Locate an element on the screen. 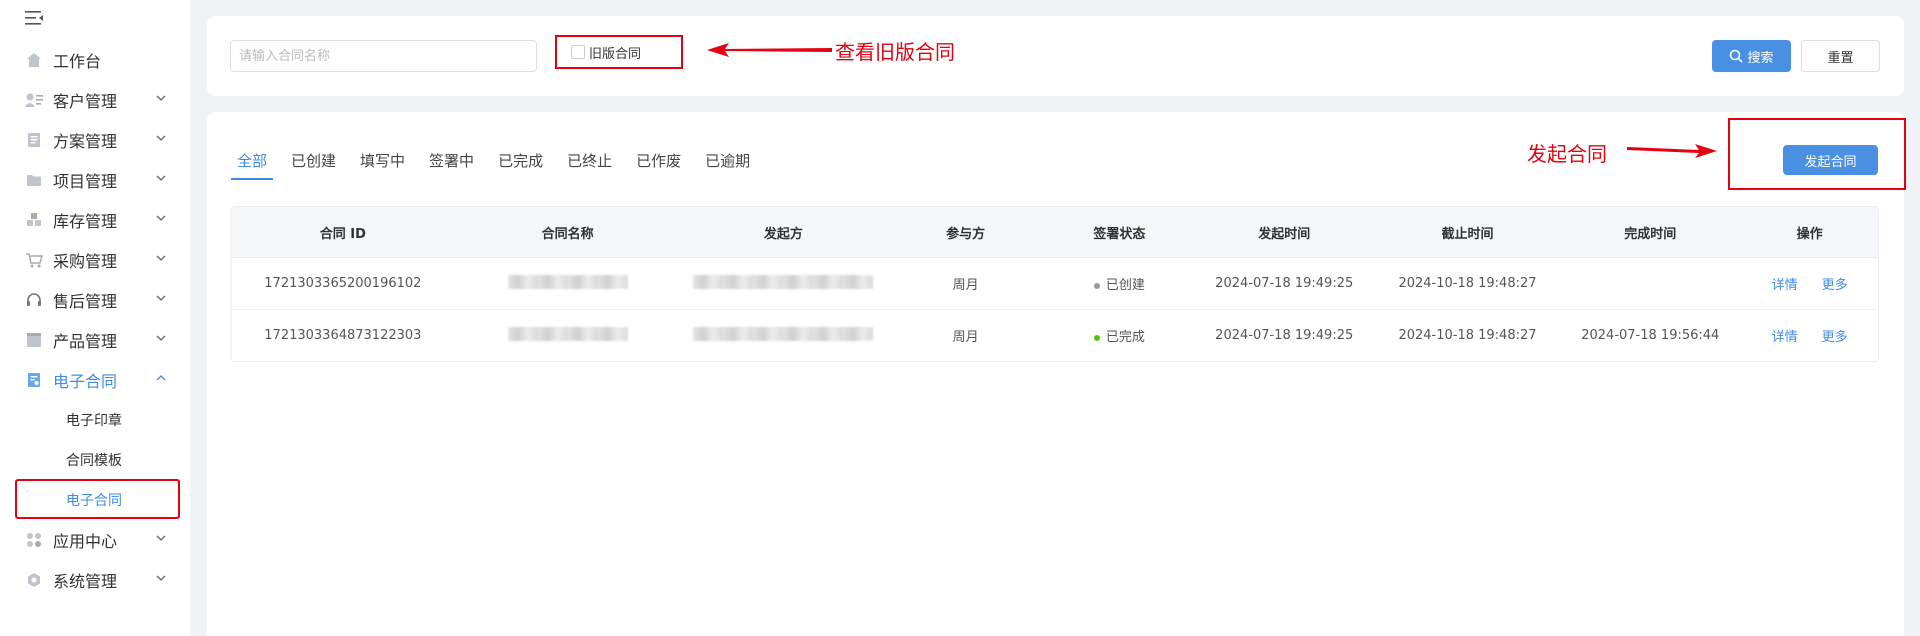  sidebar-item-aftersale: 售后管理 is located at coordinates (95, 300).